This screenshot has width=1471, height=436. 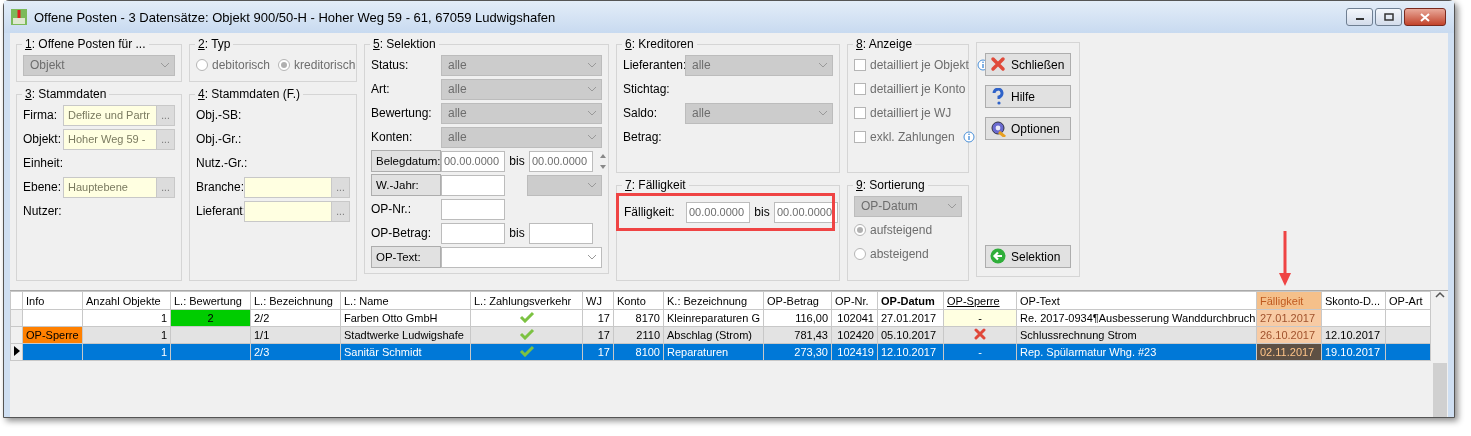 I want to click on field-label: Bewertung:, so click(x=402, y=113).